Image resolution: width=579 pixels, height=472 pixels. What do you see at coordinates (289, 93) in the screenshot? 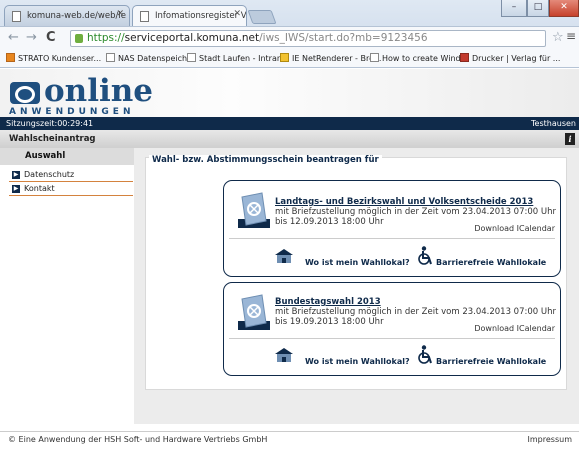
I see `site-header: online ANWENDUNGEN` at bounding box center [289, 93].